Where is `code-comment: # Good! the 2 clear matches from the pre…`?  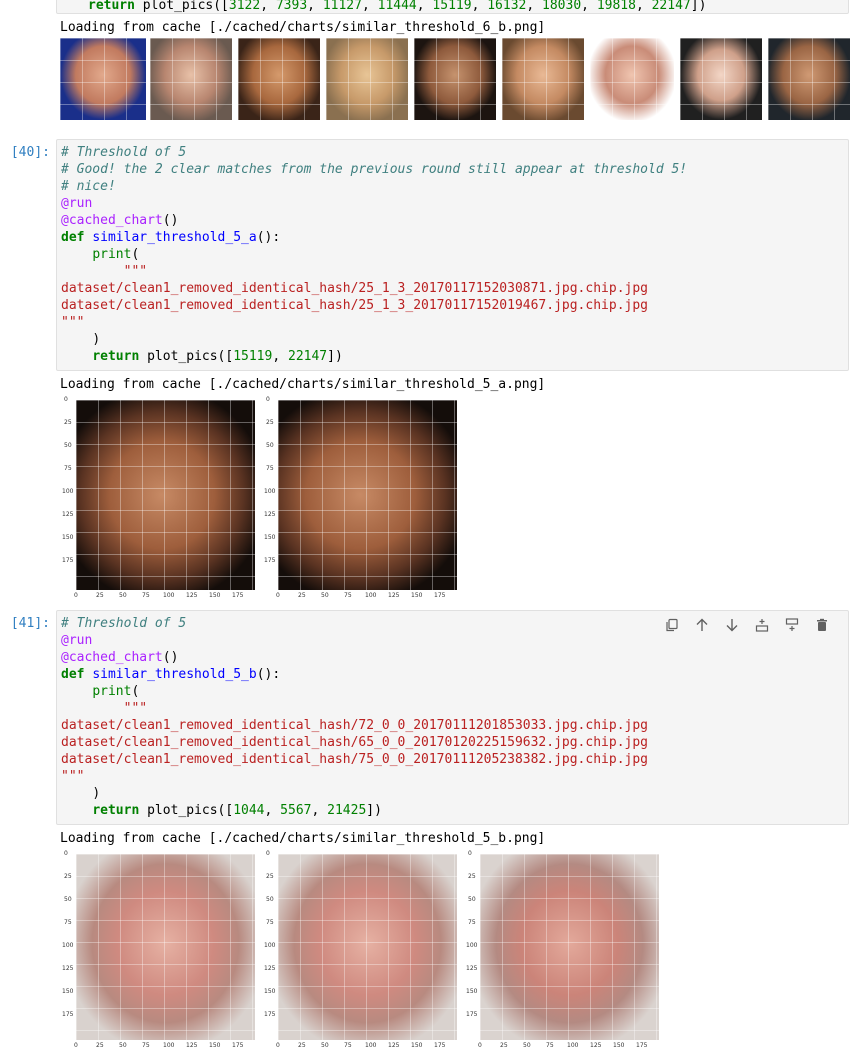
code-comment: # Good! the 2 clear matches from the pre… is located at coordinates (374, 169).